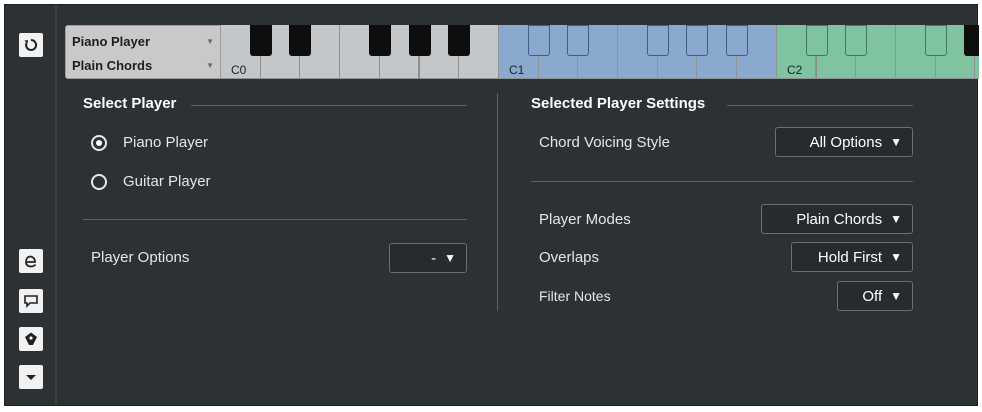  What do you see at coordinates (167, 181) in the screenshot?
I see `radio-guitar-player-label: Guitar Player` at bounding box center [167, 181].